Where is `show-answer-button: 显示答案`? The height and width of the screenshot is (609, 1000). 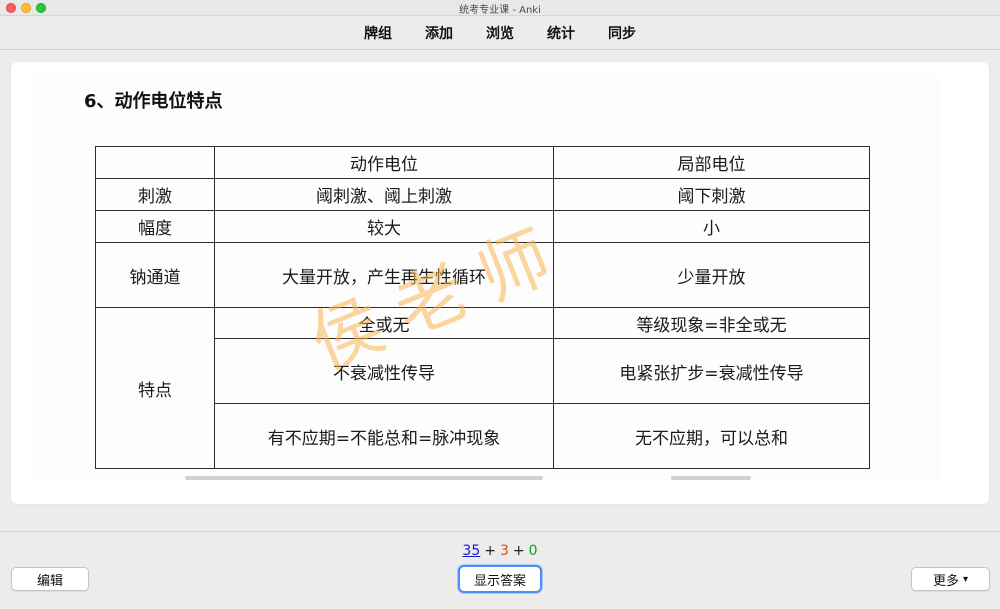 show-answer-button: 显示答案 is located at coordinates (500, 579).